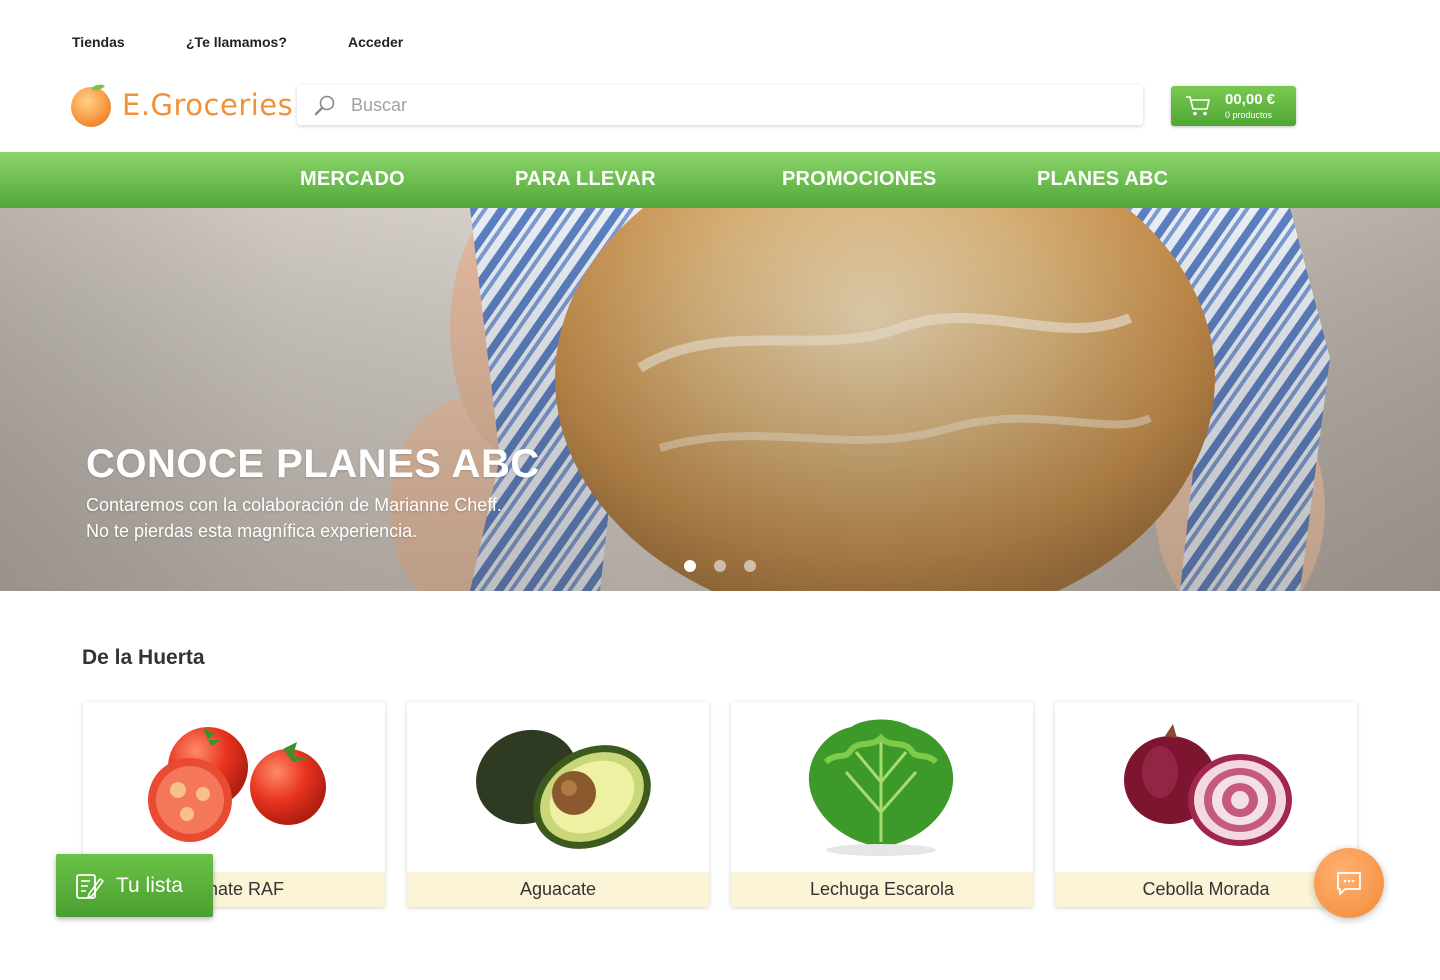 This screenshot has height=980, width=1440. I want to click on my-list-label: Tu lista, so click(149, 885).